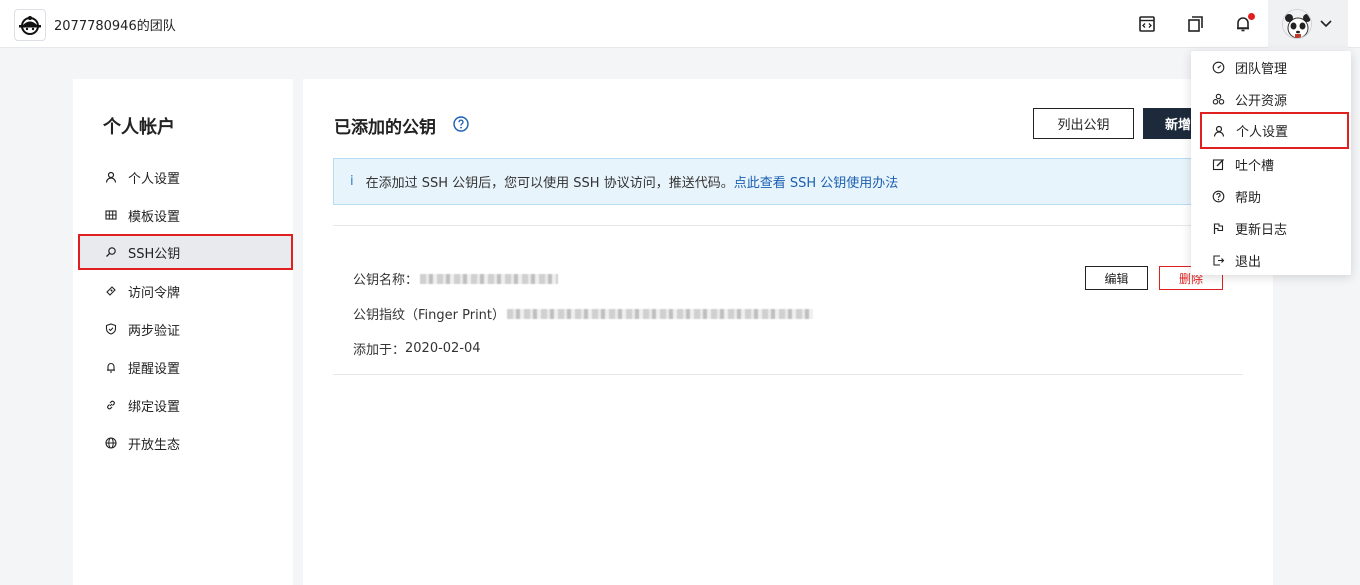 This screenshot has width=1360, height=585. Describe the element at coordinates (1248, 198) in the screenshot. I see `menu-item-label: 帮助` at that location.